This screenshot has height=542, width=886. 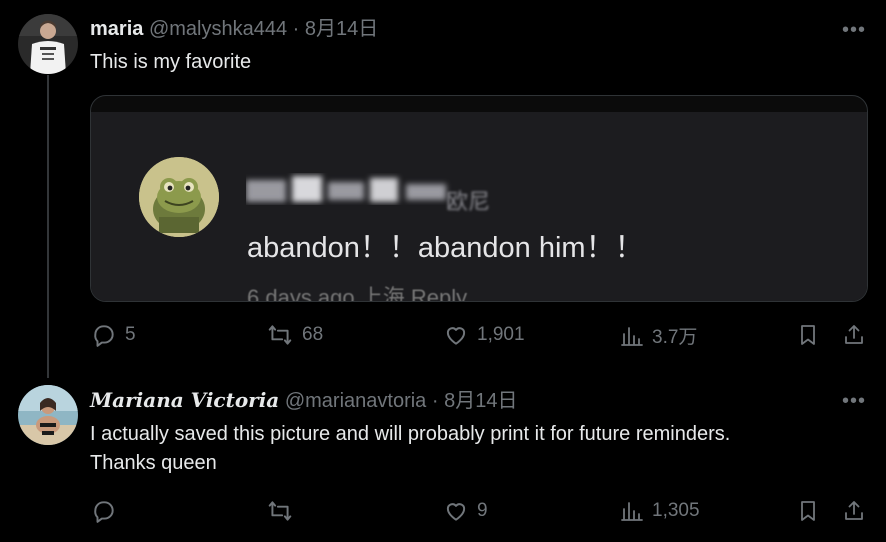 I want to click on like-button: 1,901, so click(x=484, y=335).